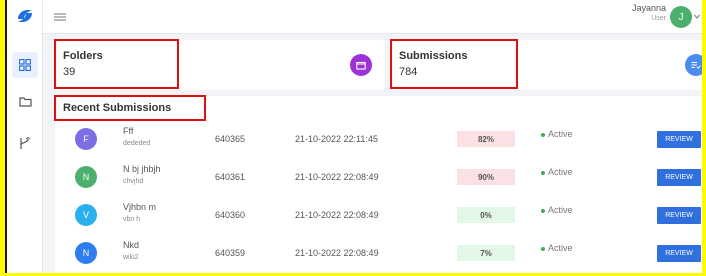 This screenshot has height=276, width=706. What do you see at coordinates (132, 219) in the screenshot?
I see `row-subtitle: vbn h` at bounding box center [132, 219].